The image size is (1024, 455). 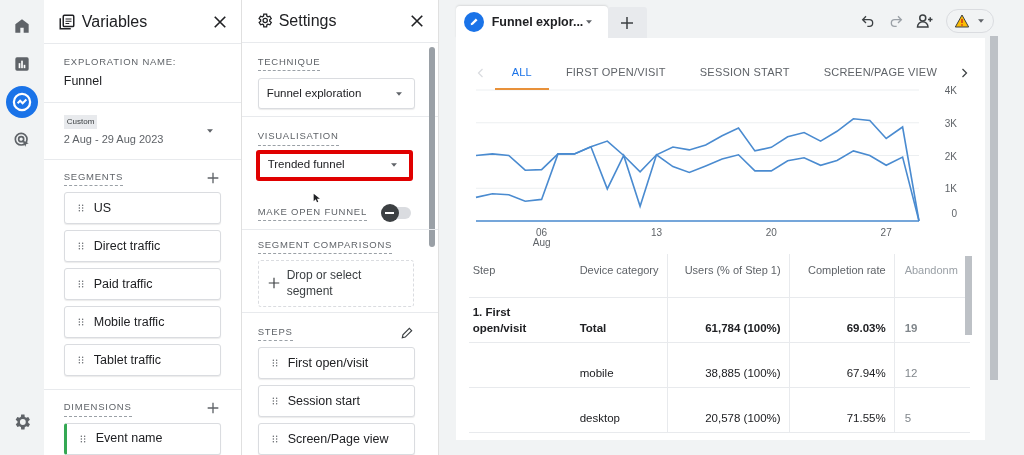 What do you see at coordinates (742, 373) in the screenshot?
I see `table-cell-text: 38,885 (100%)` at bounding box center [742, 373].